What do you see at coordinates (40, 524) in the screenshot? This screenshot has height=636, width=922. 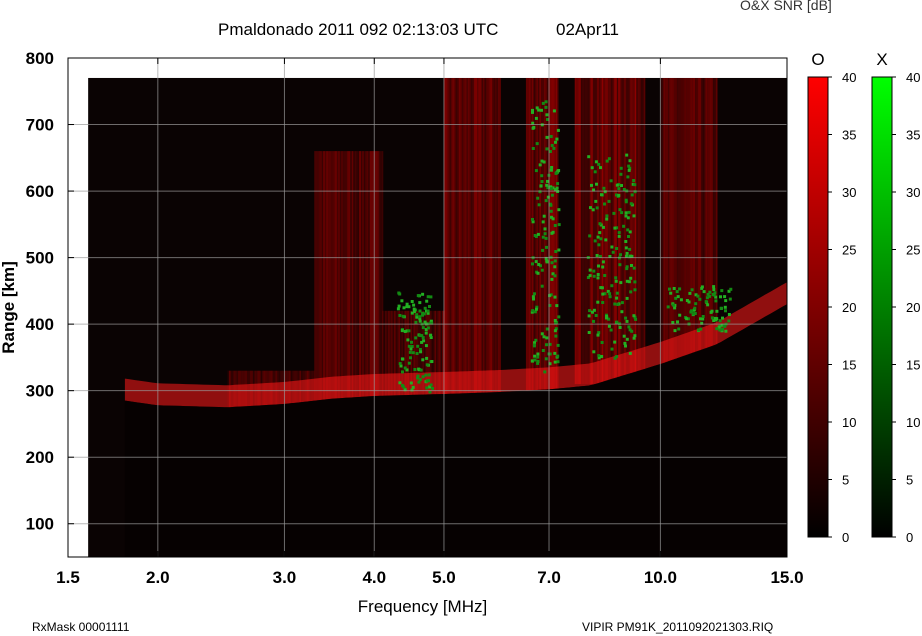 I see `y-tick-label: 100` at bounding box center [40, 524].